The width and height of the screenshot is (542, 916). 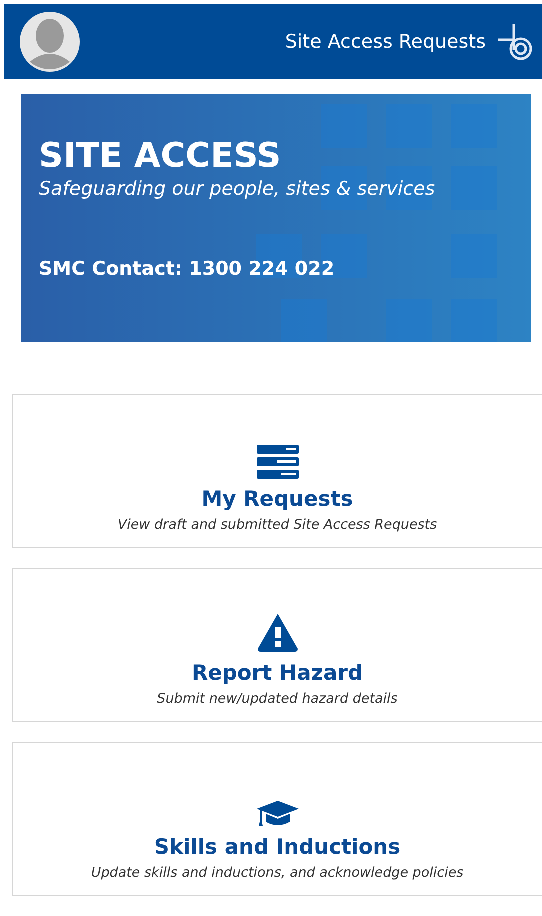 What do you see at coordinates (278, 499) in the screenshot?
I see `card-title: My Requests` at bounding box center [278, 499].